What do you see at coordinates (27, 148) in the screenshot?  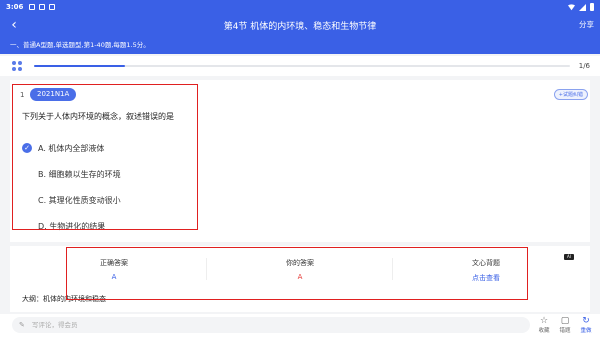 I see `check-icon: ✓` at bounding box center [27, 148].